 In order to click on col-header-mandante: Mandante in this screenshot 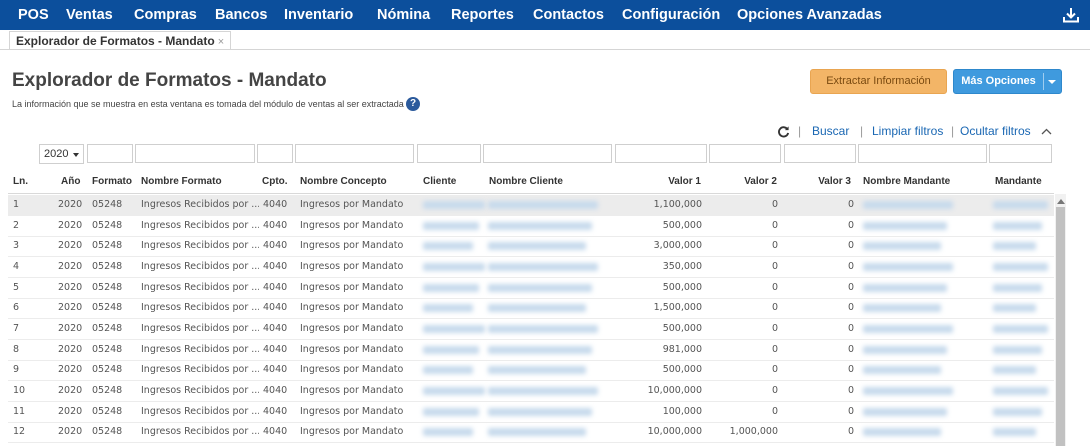, I will do `click(1018, 181)`.